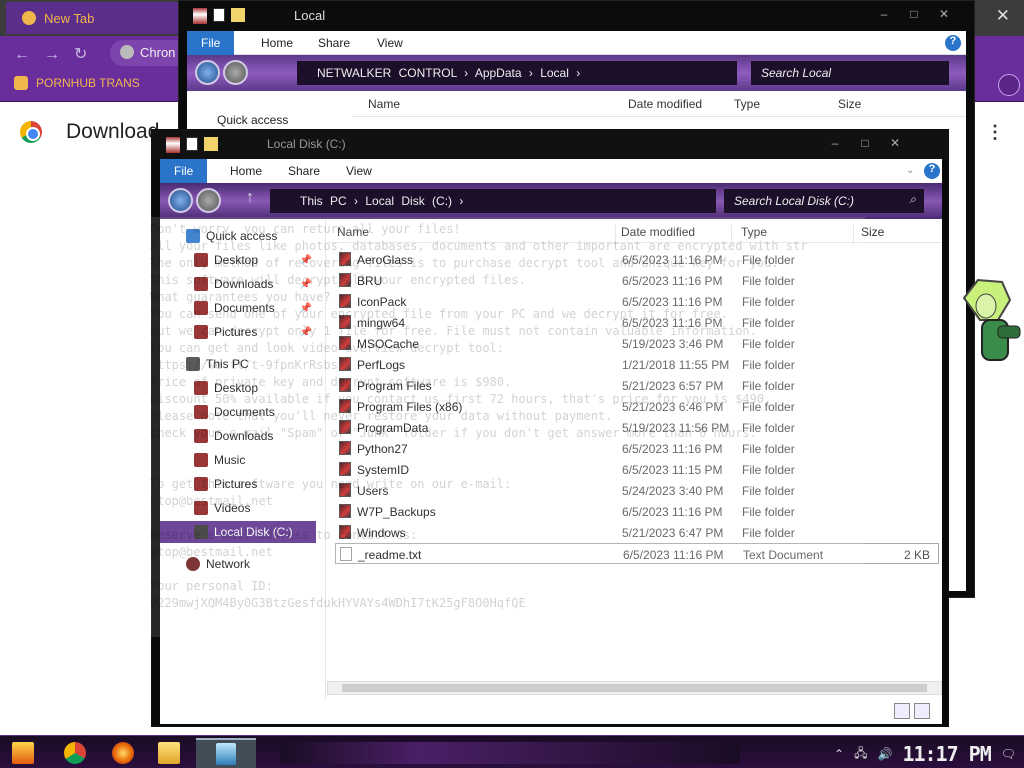 This screenshot has height=768, width=1024. Describe the element at coordinates (850, 73) in the screenshot. I see `search-input: Search Local` at that location.